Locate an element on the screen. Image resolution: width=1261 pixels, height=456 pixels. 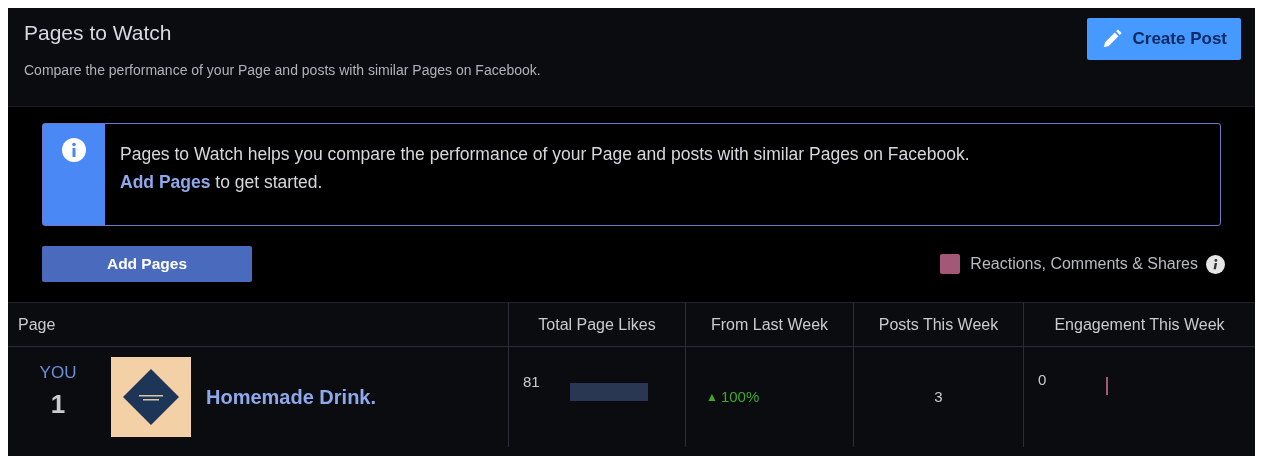
posts-count: 3 is located at coordinates (938, 396).